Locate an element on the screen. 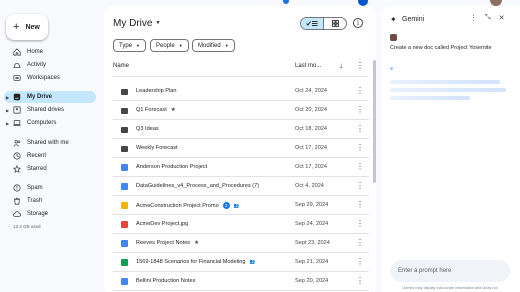 The height and width of the screenshot is (292, 520). filter-chip-label: People is located at coordinates (165, 45).